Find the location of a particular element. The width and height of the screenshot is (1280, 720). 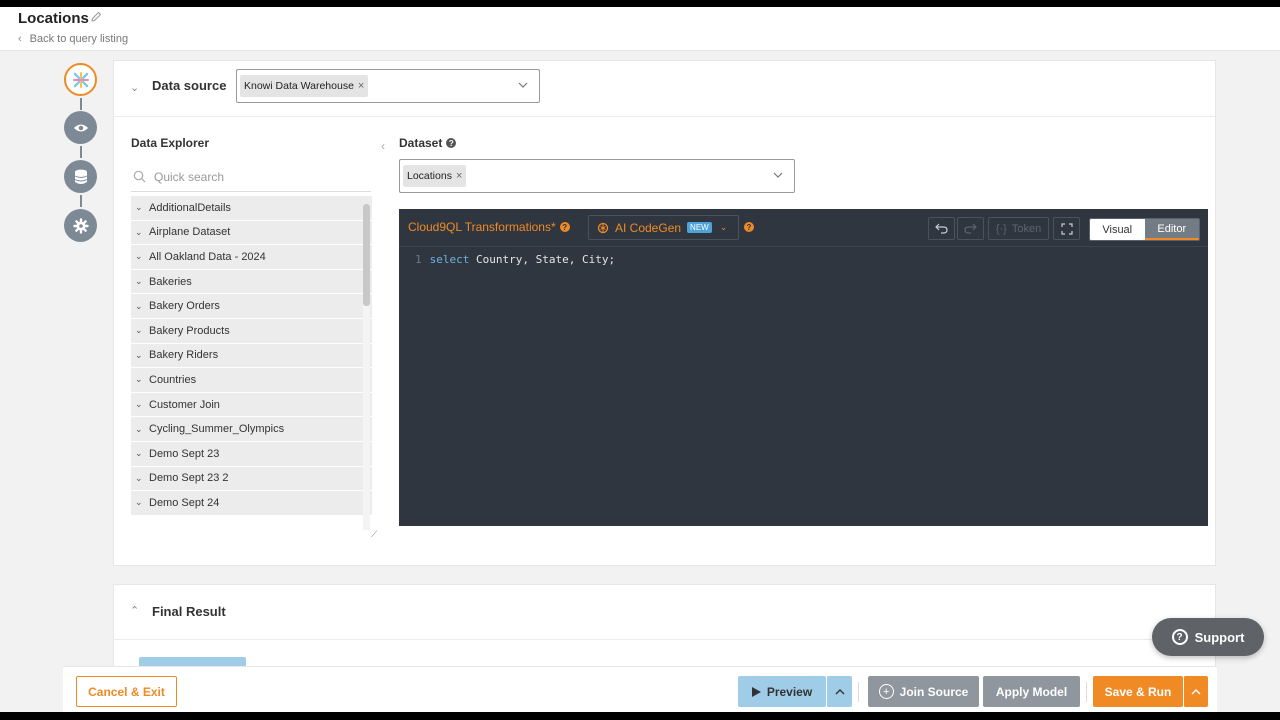

dataset-label: Dataset ? is located at coordinates (428, 143).